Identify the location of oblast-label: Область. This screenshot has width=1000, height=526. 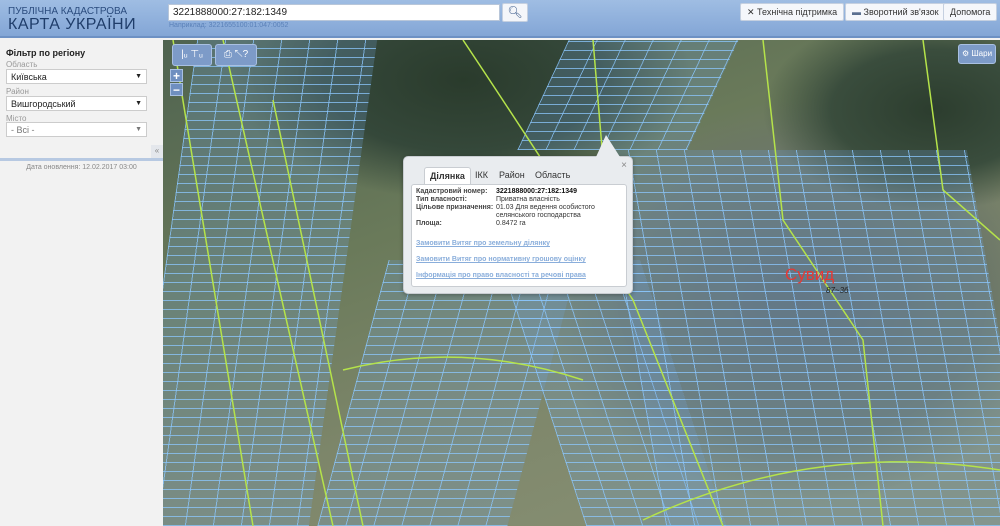
(22, 64).